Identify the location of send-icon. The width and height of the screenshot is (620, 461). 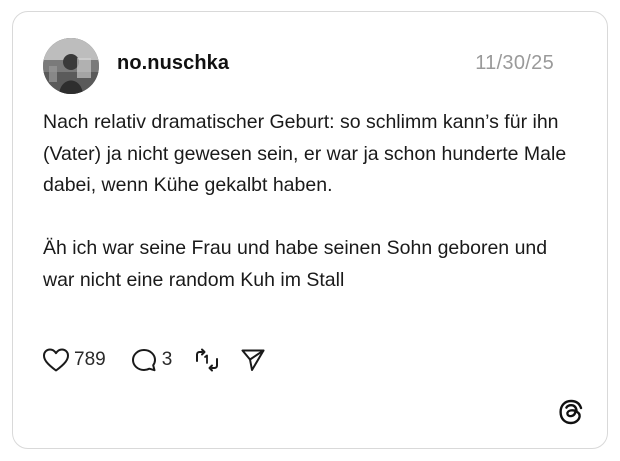
(253, 360).